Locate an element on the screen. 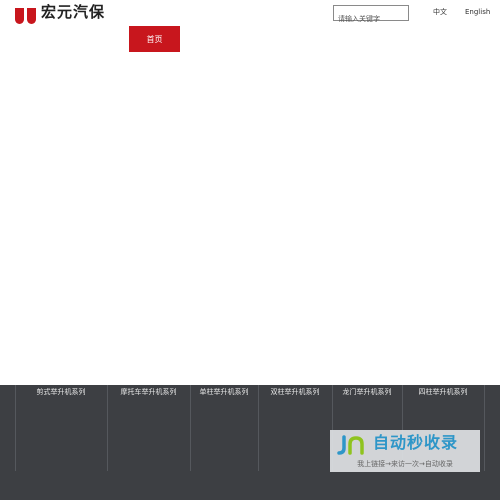 The height and width of the screenshot is (500, 500). watermark-subtitle: 我上链接→来访一次→自动收录 is located at coordinates (405, 464).